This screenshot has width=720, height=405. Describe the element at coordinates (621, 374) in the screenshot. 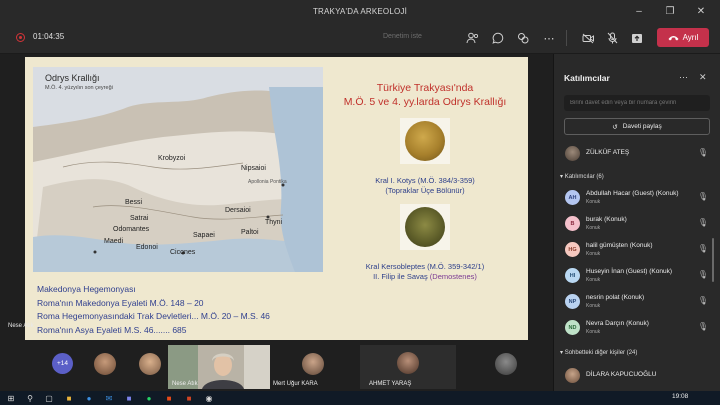

I see `participant-name: DİLARA KAPUCUOĞLU` at that location.